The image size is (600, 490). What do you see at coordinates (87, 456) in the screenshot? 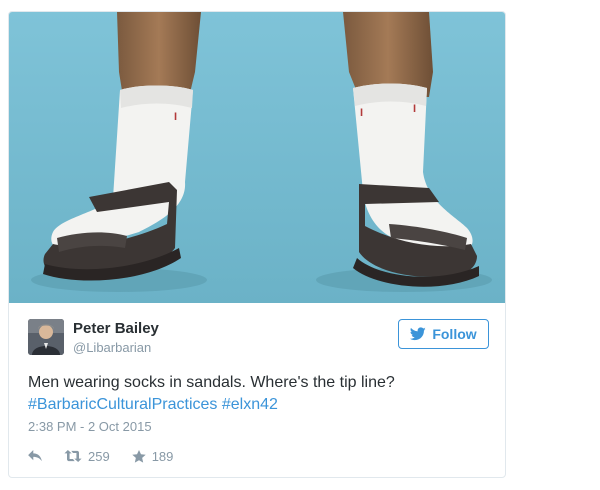
I see `retweet-button: 259` at bounding box center [87, 456].